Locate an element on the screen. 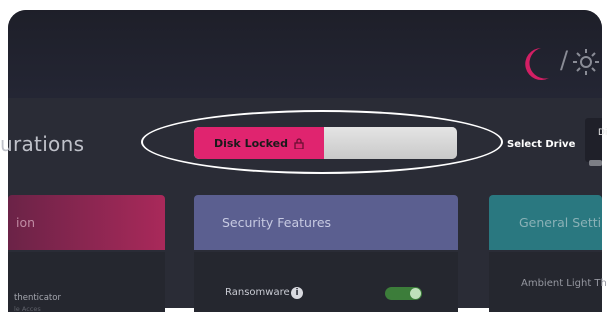 This screenshot has height=317, width=610. moon-icon is located at coordinates (536, 64).